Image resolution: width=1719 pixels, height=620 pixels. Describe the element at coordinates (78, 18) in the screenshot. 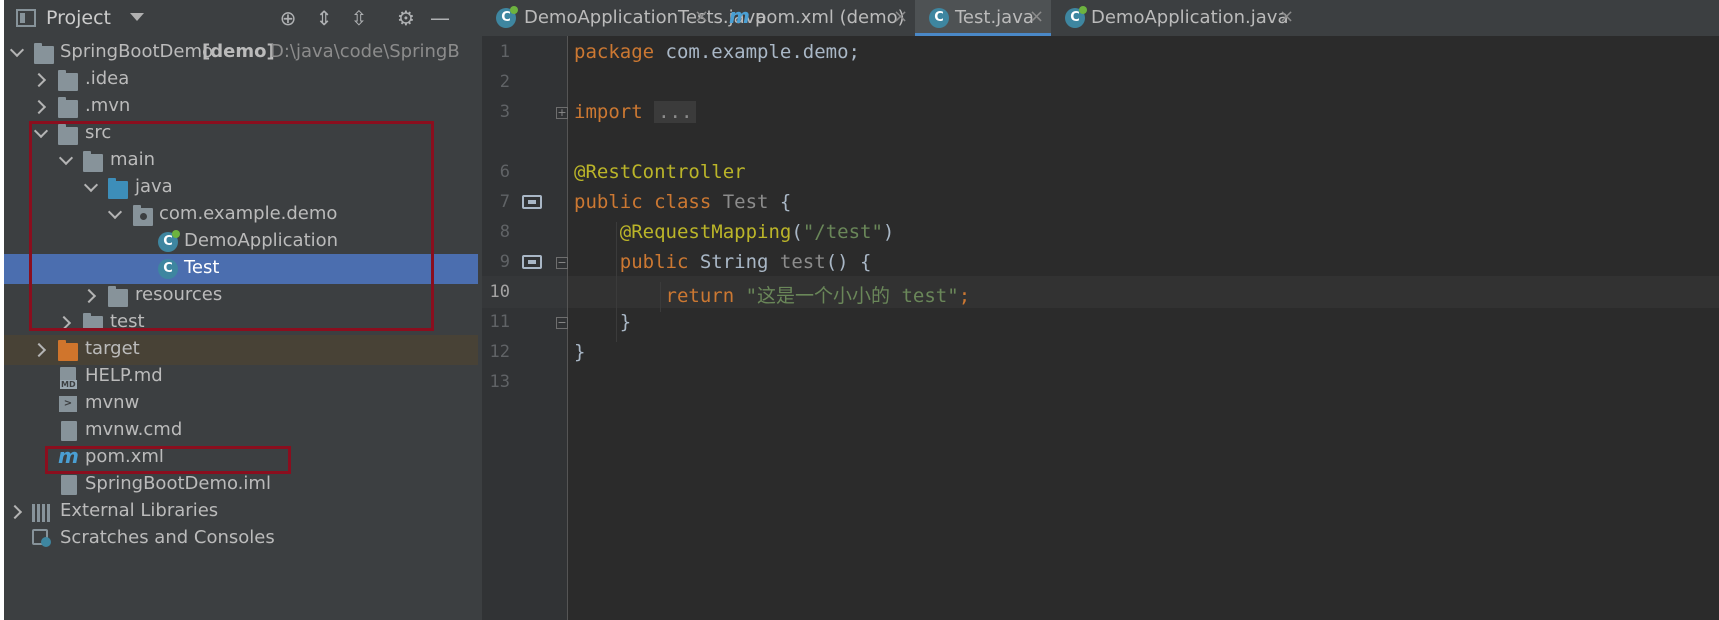

I see `project-panel-title: Project` at that location.